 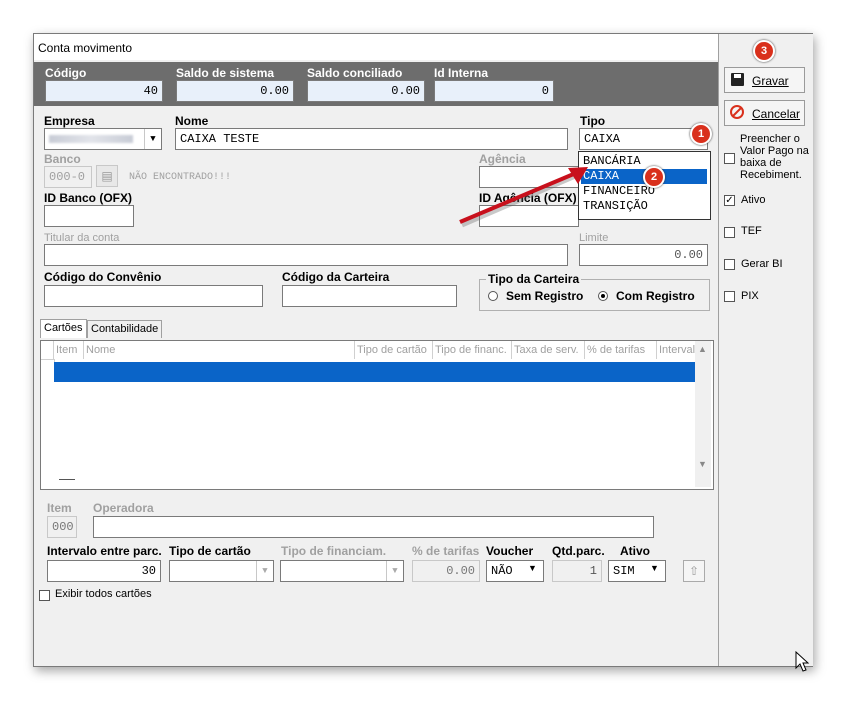 I want to click on cancelar-button: Cancelar, so click(x=764, y=113).